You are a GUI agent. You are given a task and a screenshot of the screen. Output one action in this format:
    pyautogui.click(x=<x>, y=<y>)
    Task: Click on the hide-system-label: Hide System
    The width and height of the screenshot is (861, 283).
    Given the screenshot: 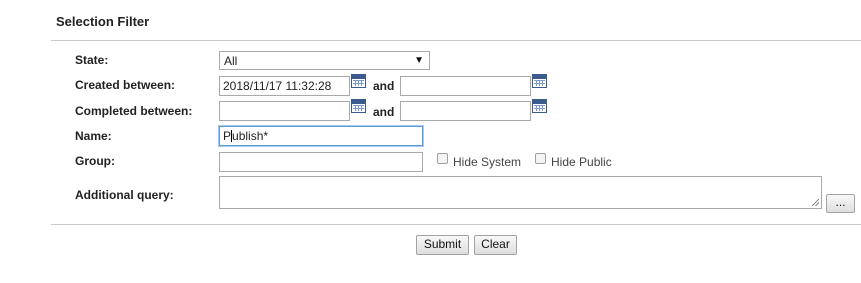 What is the action you would take?
    pyautogui.click(x=487, y=162)
    